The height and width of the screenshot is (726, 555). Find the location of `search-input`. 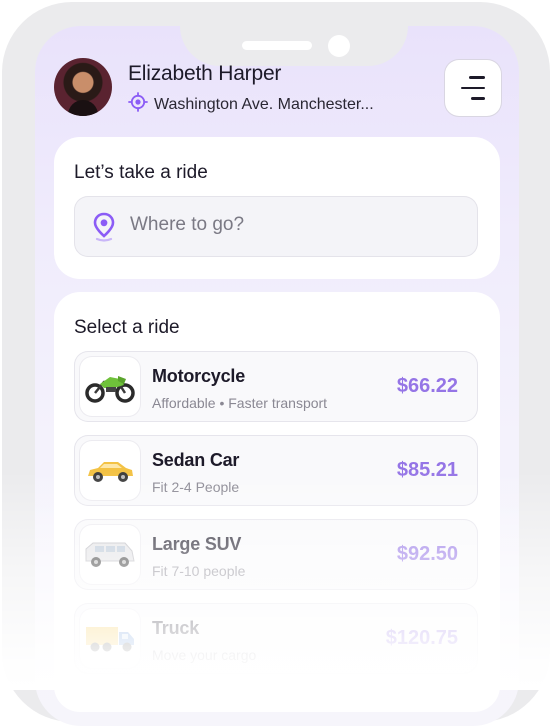

search-input is located at coordinates (290, 225).